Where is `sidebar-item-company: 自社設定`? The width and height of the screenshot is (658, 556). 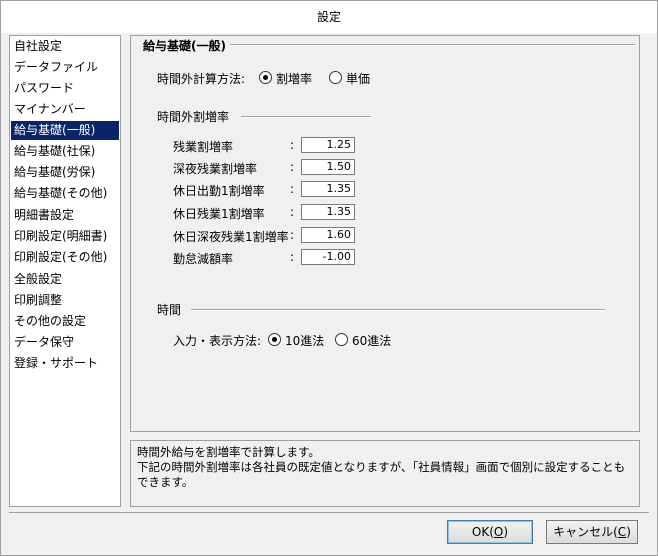
sidebar-item-company: 自社設定 is located at coordinates (65, 46).